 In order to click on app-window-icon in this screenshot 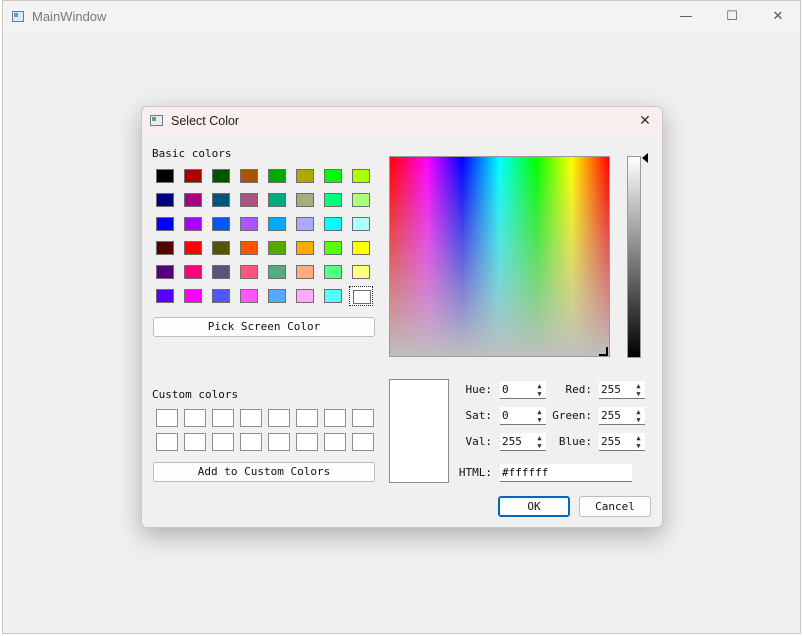, I will do `click(18, 16)`.